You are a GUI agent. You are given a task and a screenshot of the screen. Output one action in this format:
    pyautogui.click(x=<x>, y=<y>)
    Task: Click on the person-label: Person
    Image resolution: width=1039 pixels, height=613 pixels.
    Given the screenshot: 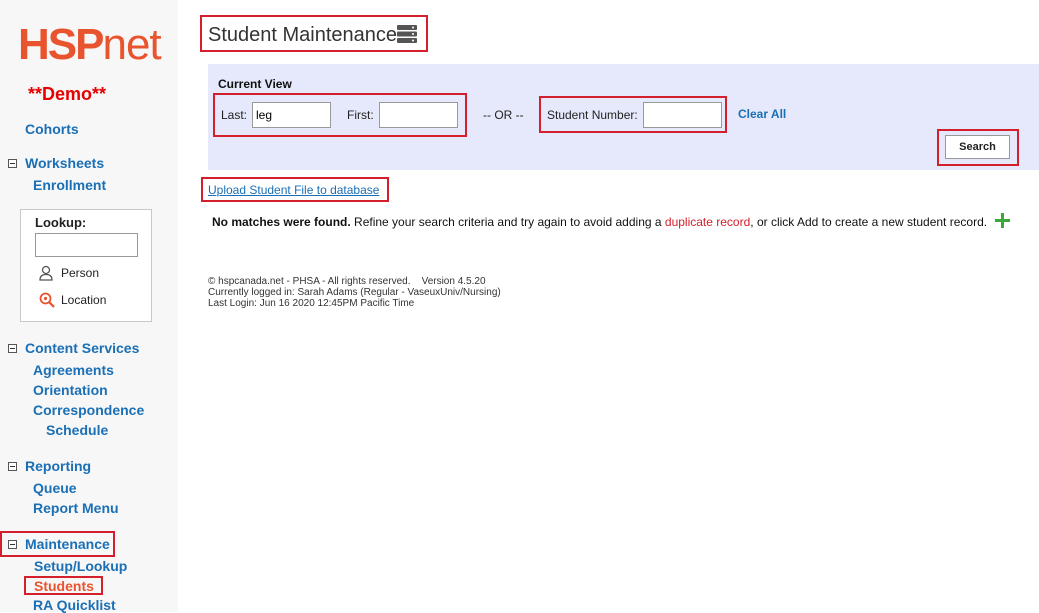 What is the action you would take?
    pyautogui.click(x=80, y=273)
    